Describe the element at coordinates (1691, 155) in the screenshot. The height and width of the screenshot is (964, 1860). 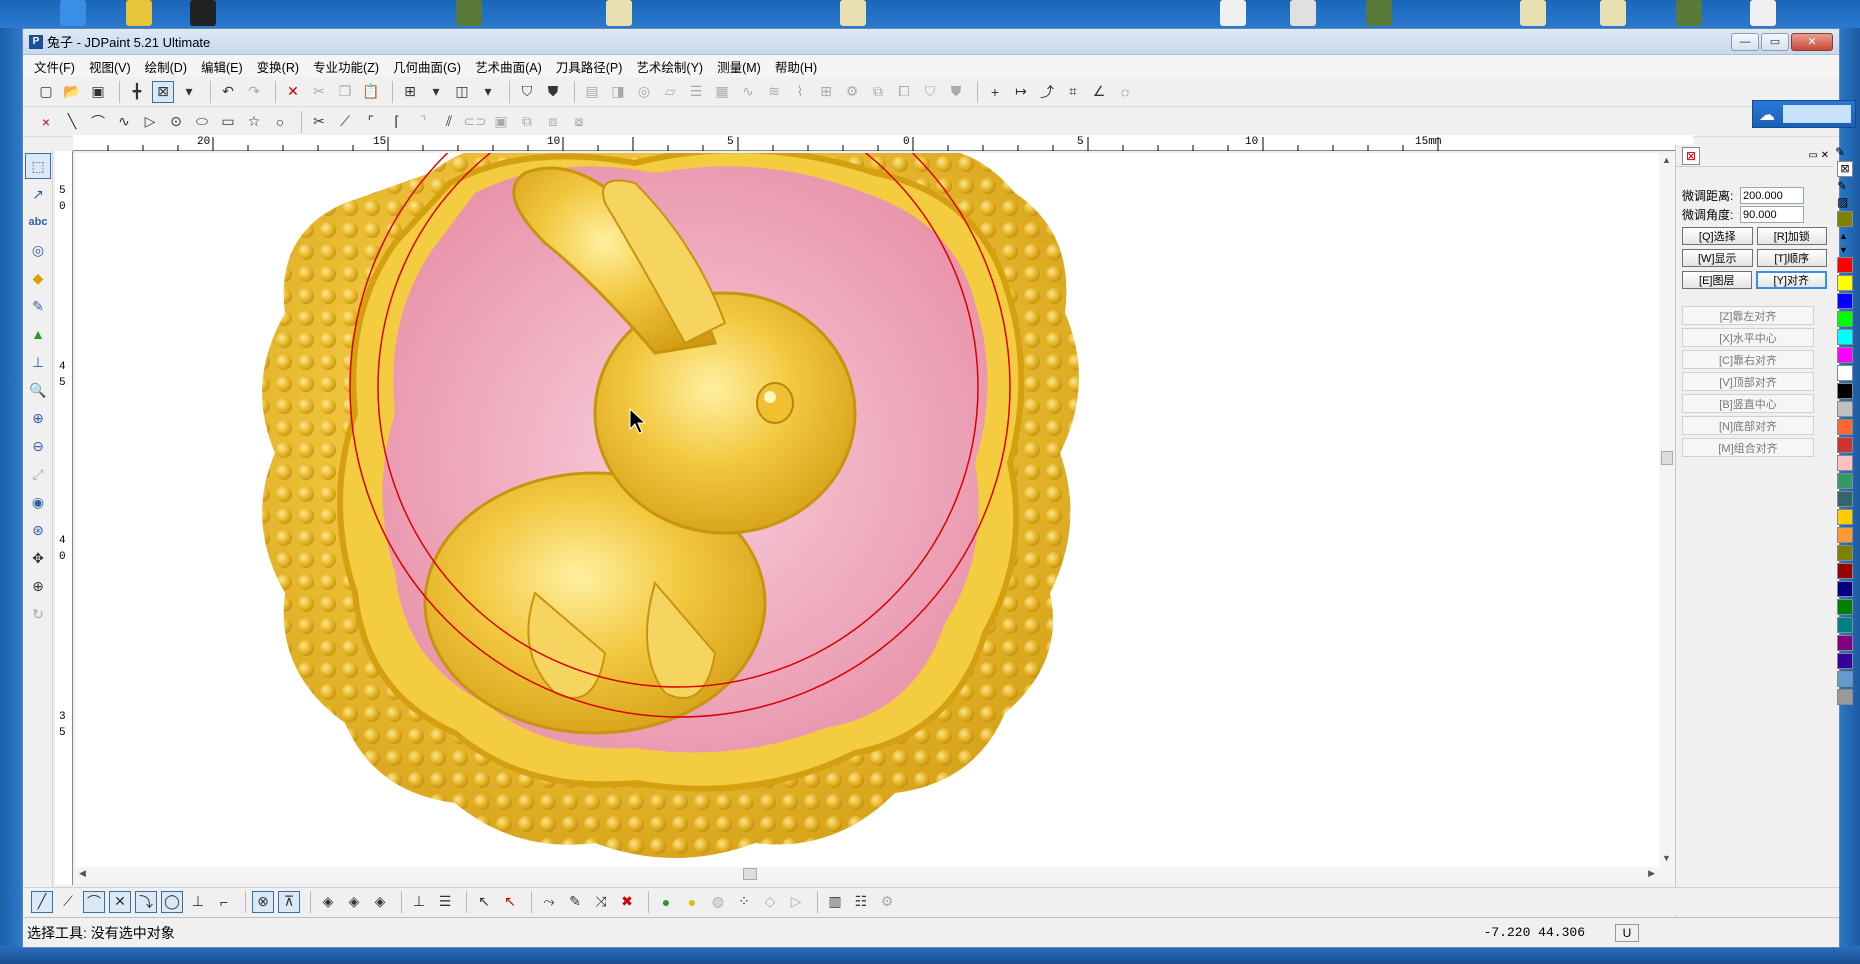
I see `panel-tab-icon: ⊠` at that location.